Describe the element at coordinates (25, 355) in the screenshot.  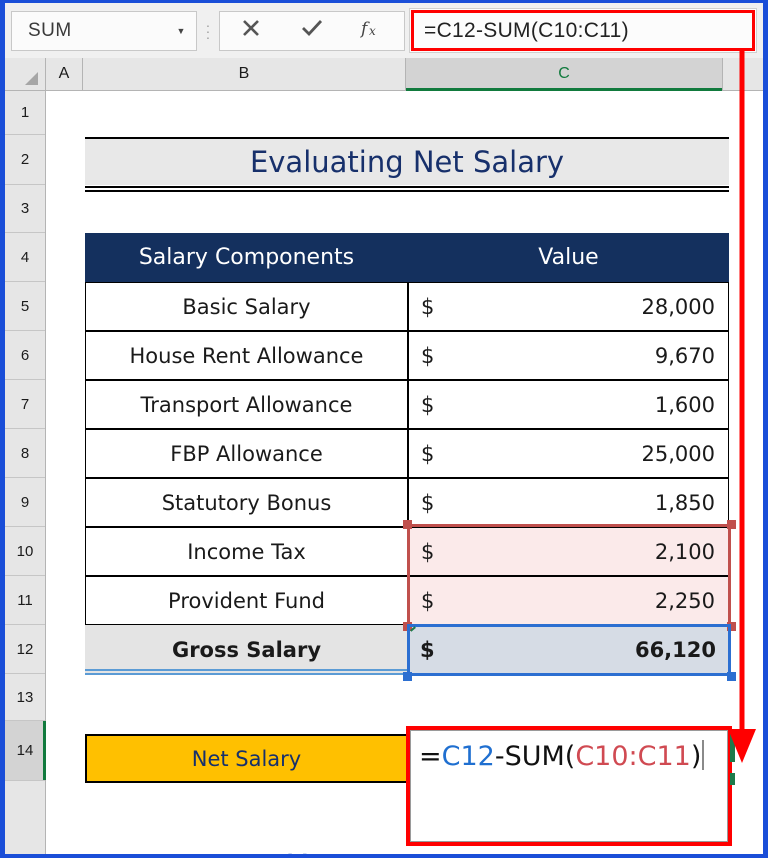
I see `row-header-6: 6` at that location.